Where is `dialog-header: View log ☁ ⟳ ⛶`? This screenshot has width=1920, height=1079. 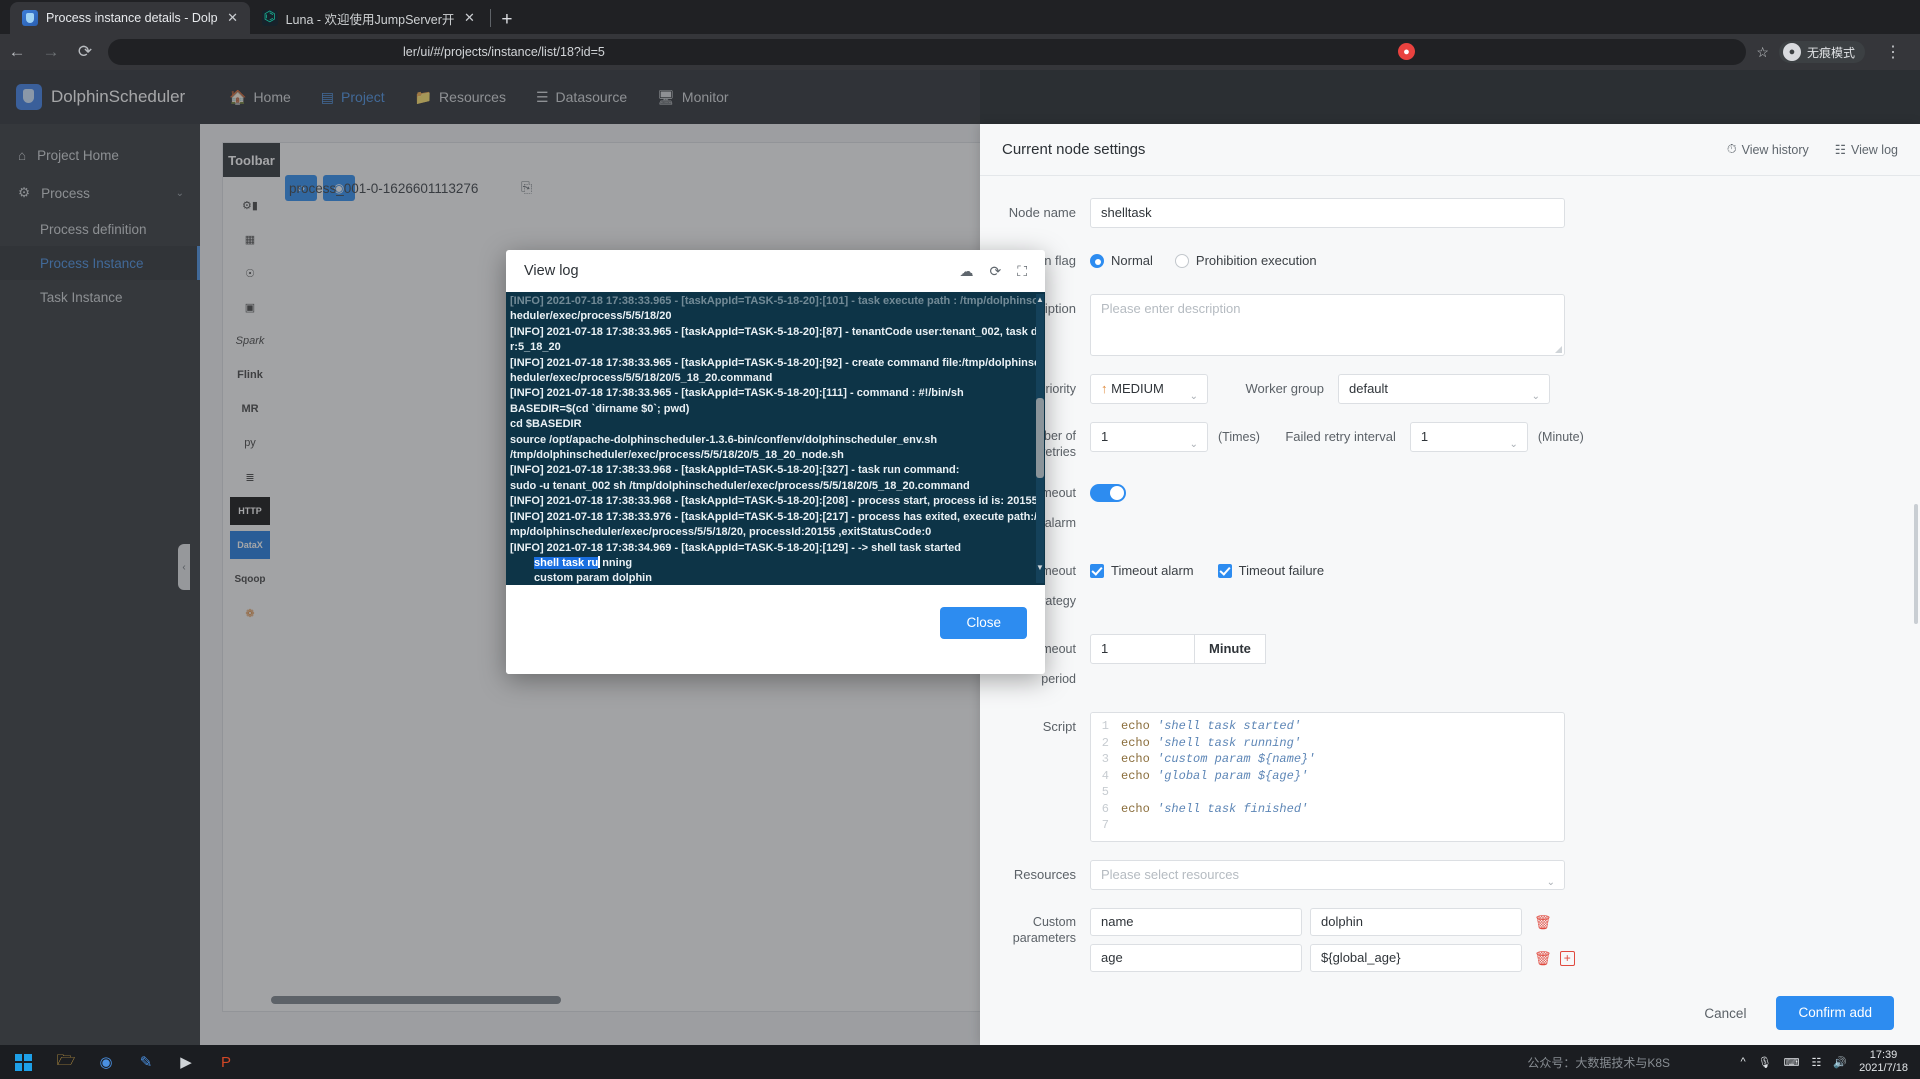 dialog-header: View log ☁ ⟳ ⛶ is located at coordinates (775, 271).